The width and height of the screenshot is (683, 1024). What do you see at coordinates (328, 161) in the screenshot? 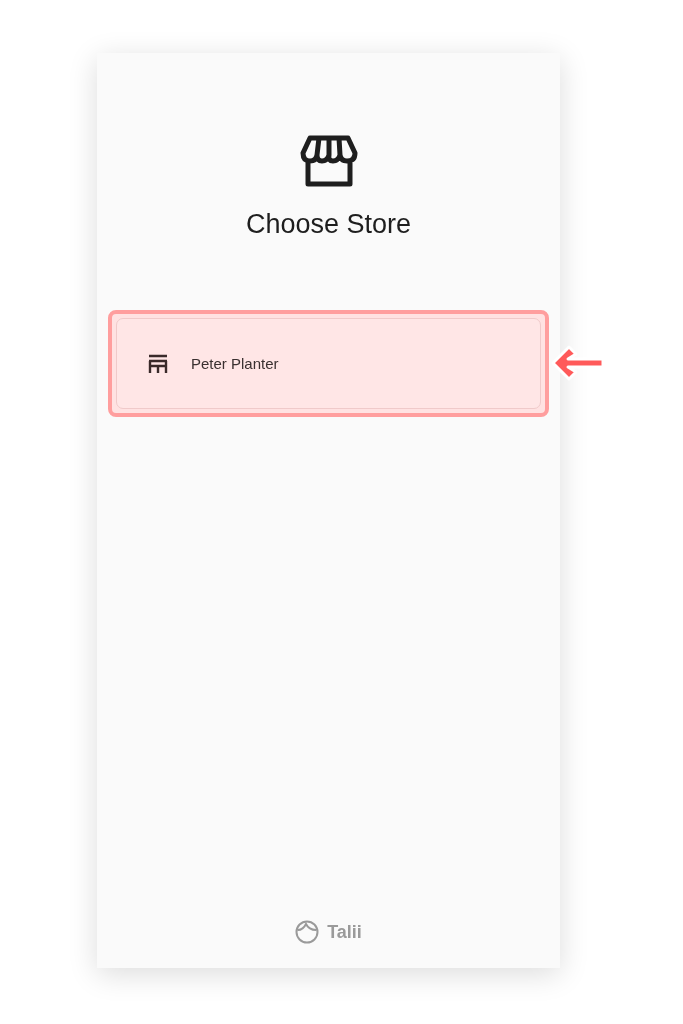
I see `storefront-icon` at bounding box center [328, 161].